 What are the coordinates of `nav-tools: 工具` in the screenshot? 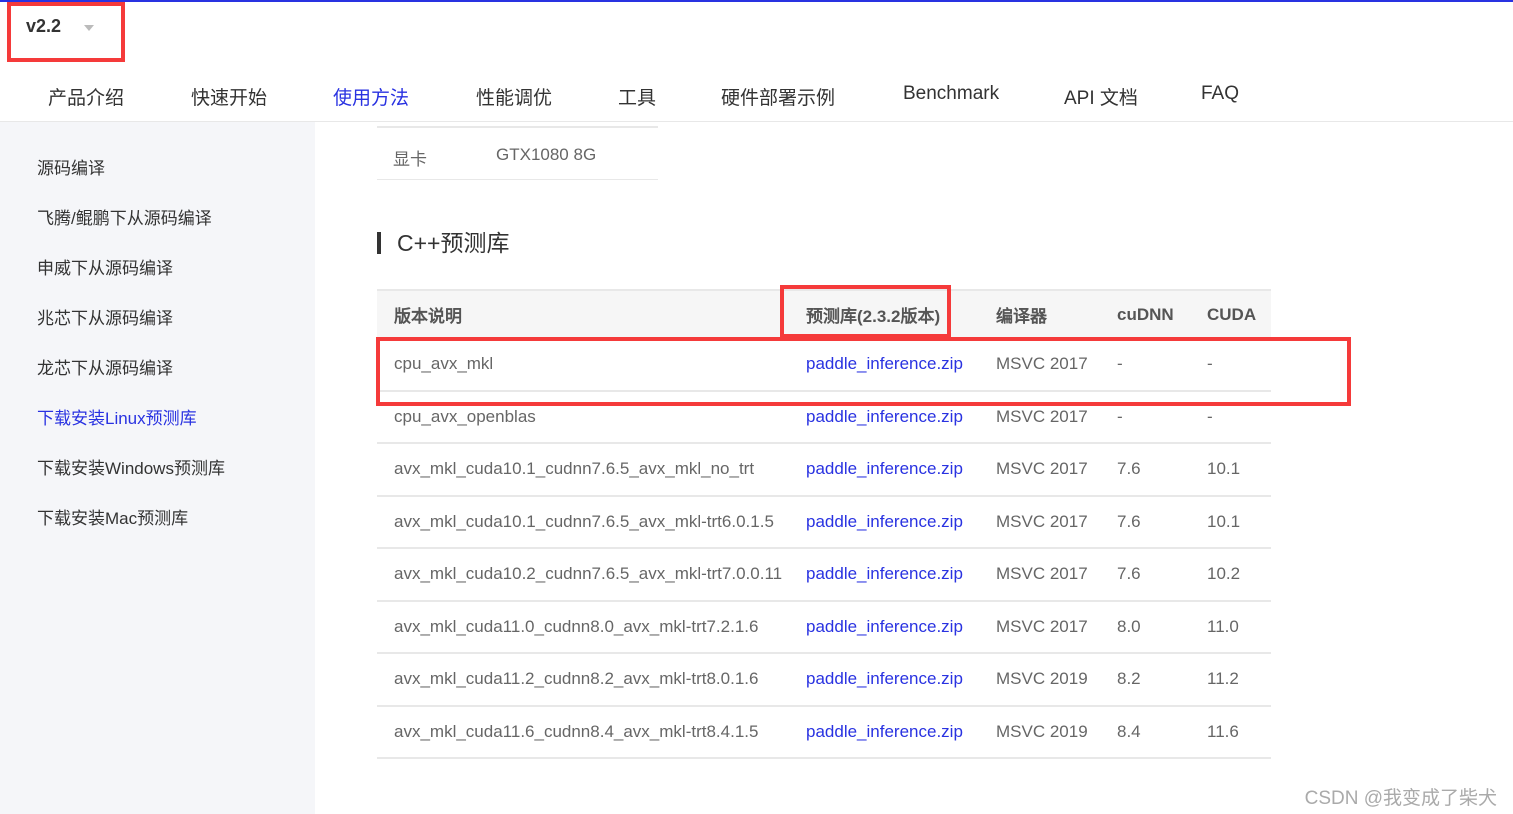 It's located at (637, 96).